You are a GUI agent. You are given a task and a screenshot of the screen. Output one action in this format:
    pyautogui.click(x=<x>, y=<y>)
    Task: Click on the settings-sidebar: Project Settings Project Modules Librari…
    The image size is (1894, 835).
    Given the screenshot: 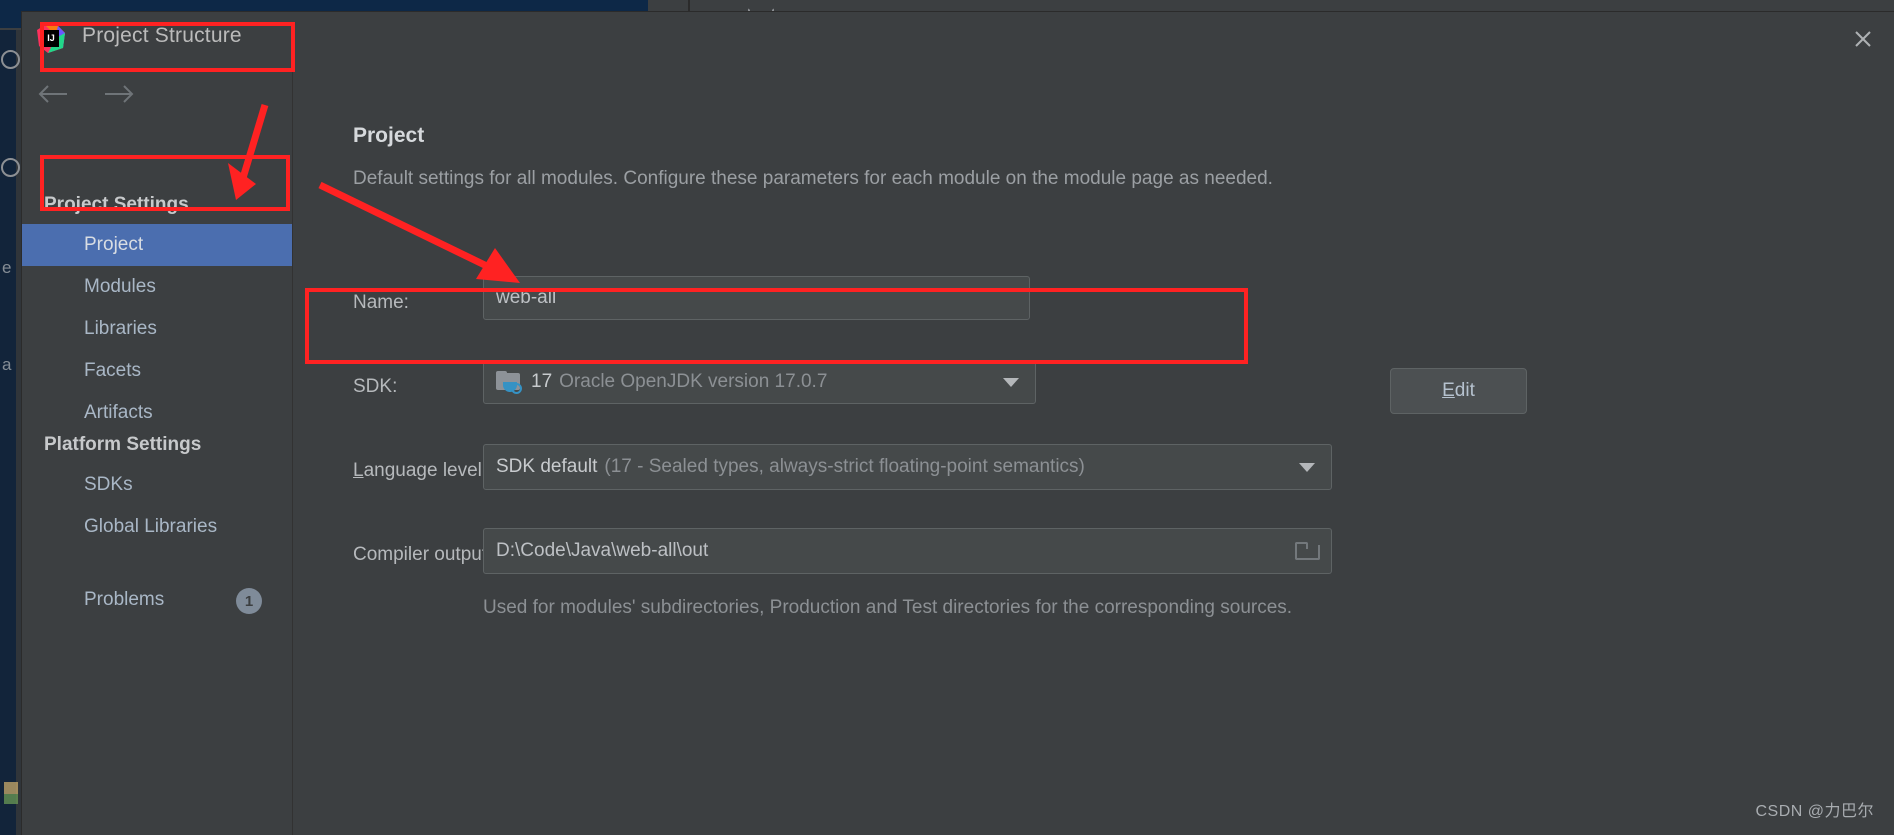 What is the action you would take?
    pyautogui.click(x=157, y=449)
    